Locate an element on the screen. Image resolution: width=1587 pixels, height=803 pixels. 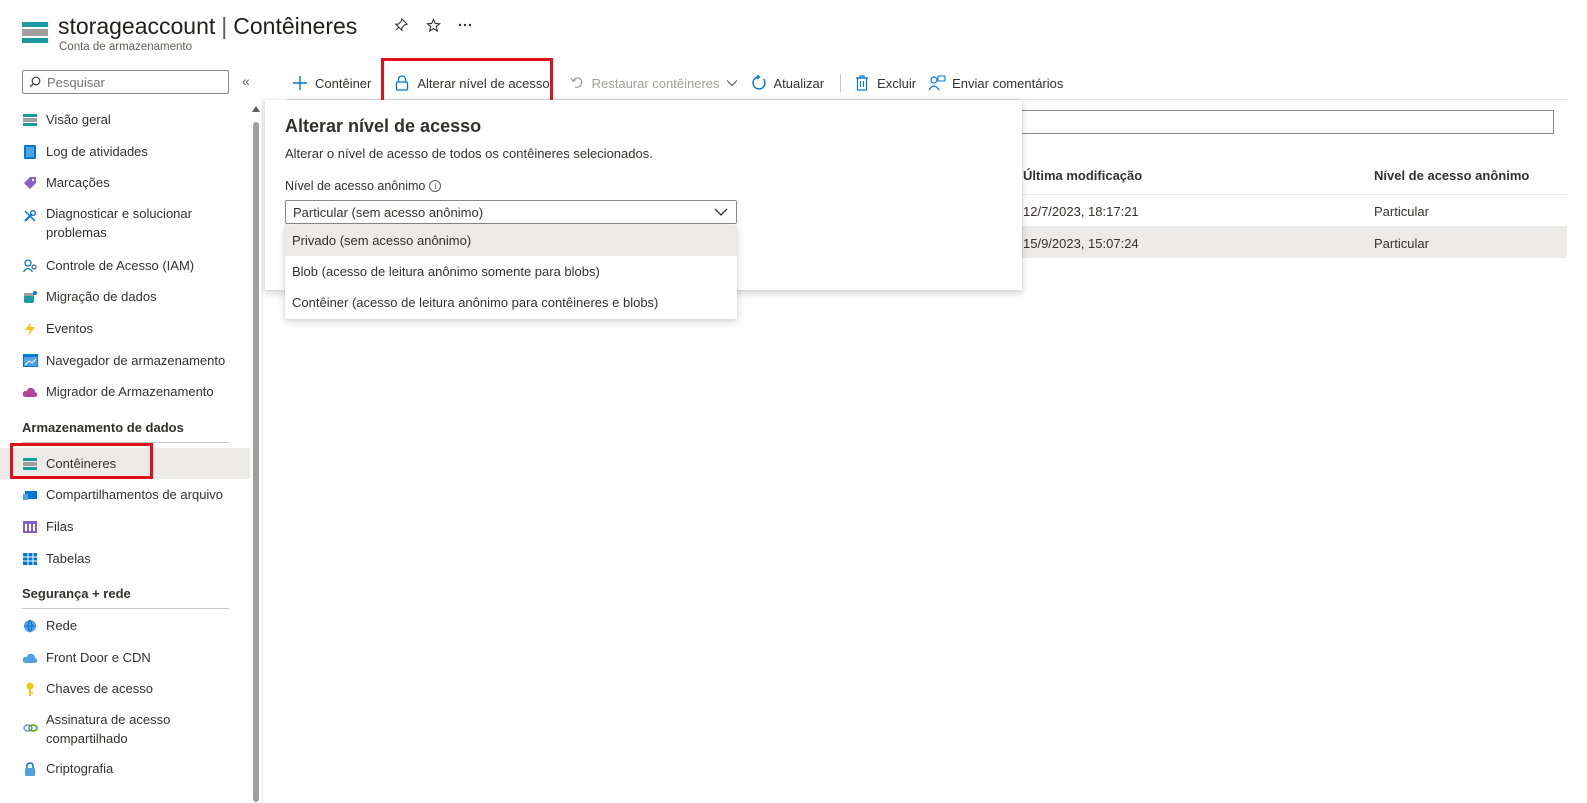
section-security-network: Segurança + rede is located at coordinates (125, 592).